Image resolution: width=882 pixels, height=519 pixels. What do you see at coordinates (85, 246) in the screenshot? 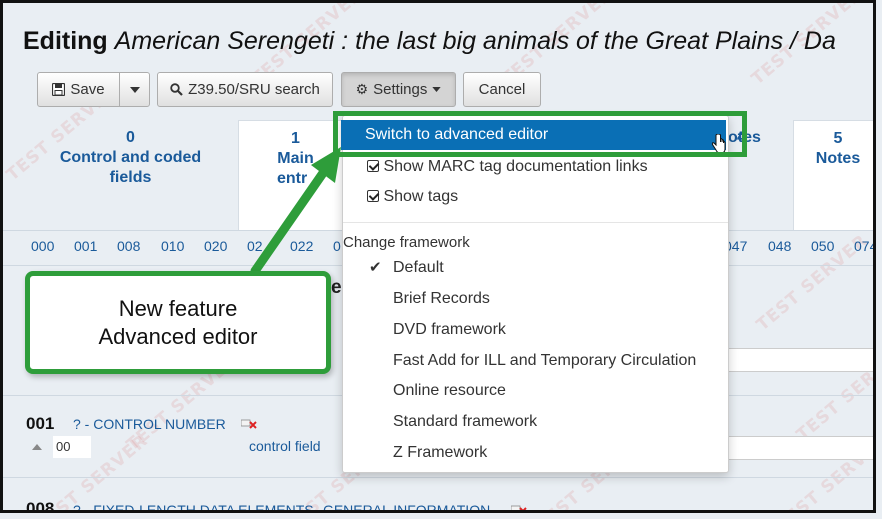
I see `tag-link: 001` at bounding box center [85, 246].